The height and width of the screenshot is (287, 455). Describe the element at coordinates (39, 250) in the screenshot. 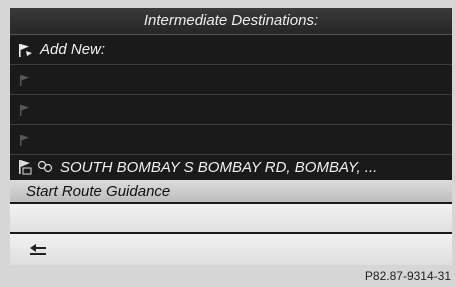

I see `back-arrow-icon` at that location.